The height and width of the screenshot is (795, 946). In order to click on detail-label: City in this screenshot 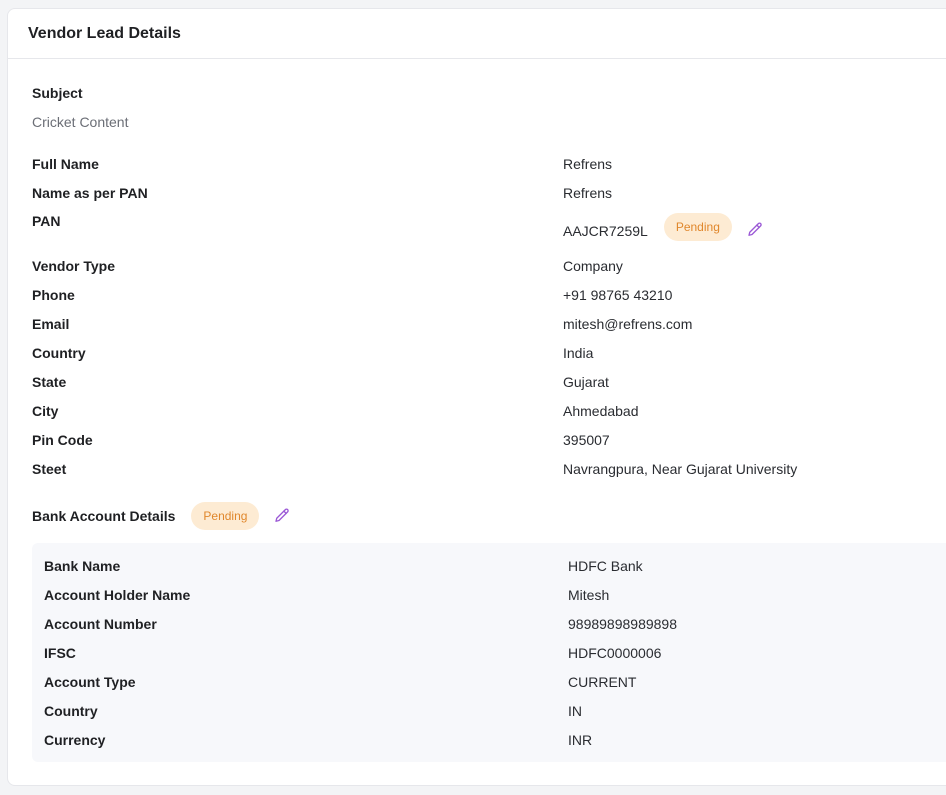, I will do `click(45, 410)`.